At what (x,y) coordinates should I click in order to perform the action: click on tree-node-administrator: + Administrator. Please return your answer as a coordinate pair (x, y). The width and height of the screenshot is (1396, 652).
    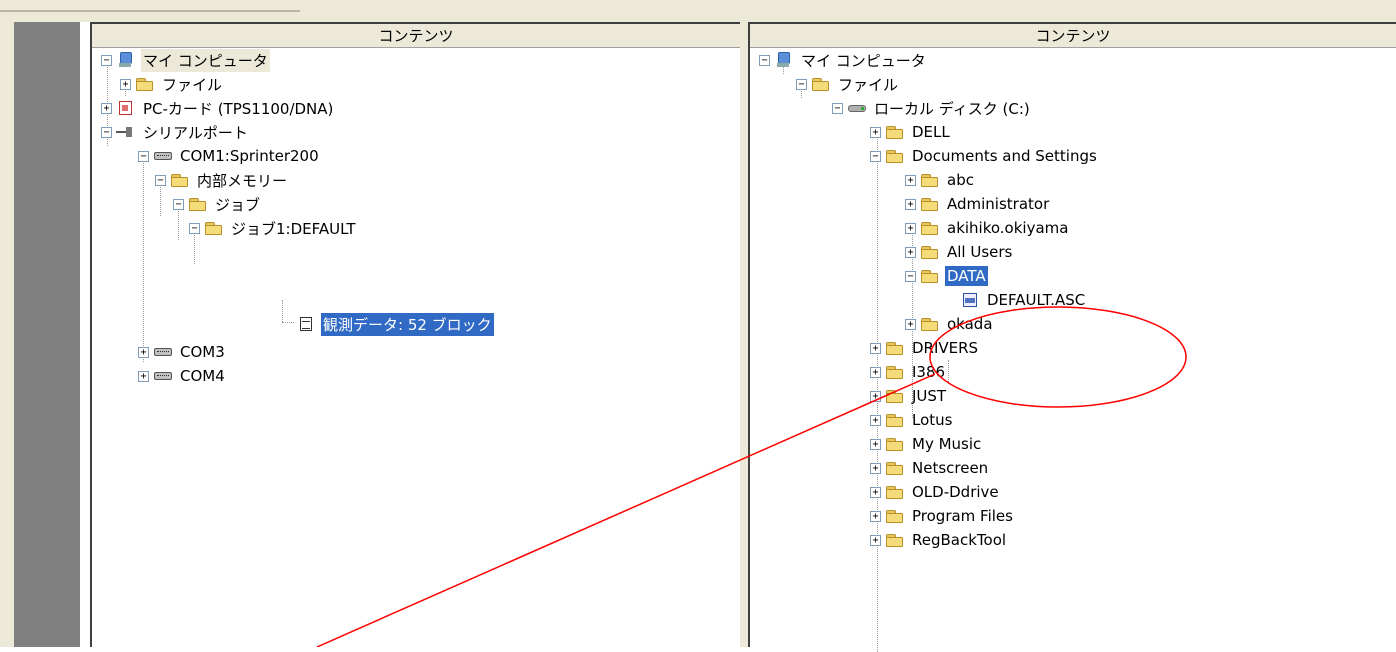
    Looking at the image, I should click on (978, 204).